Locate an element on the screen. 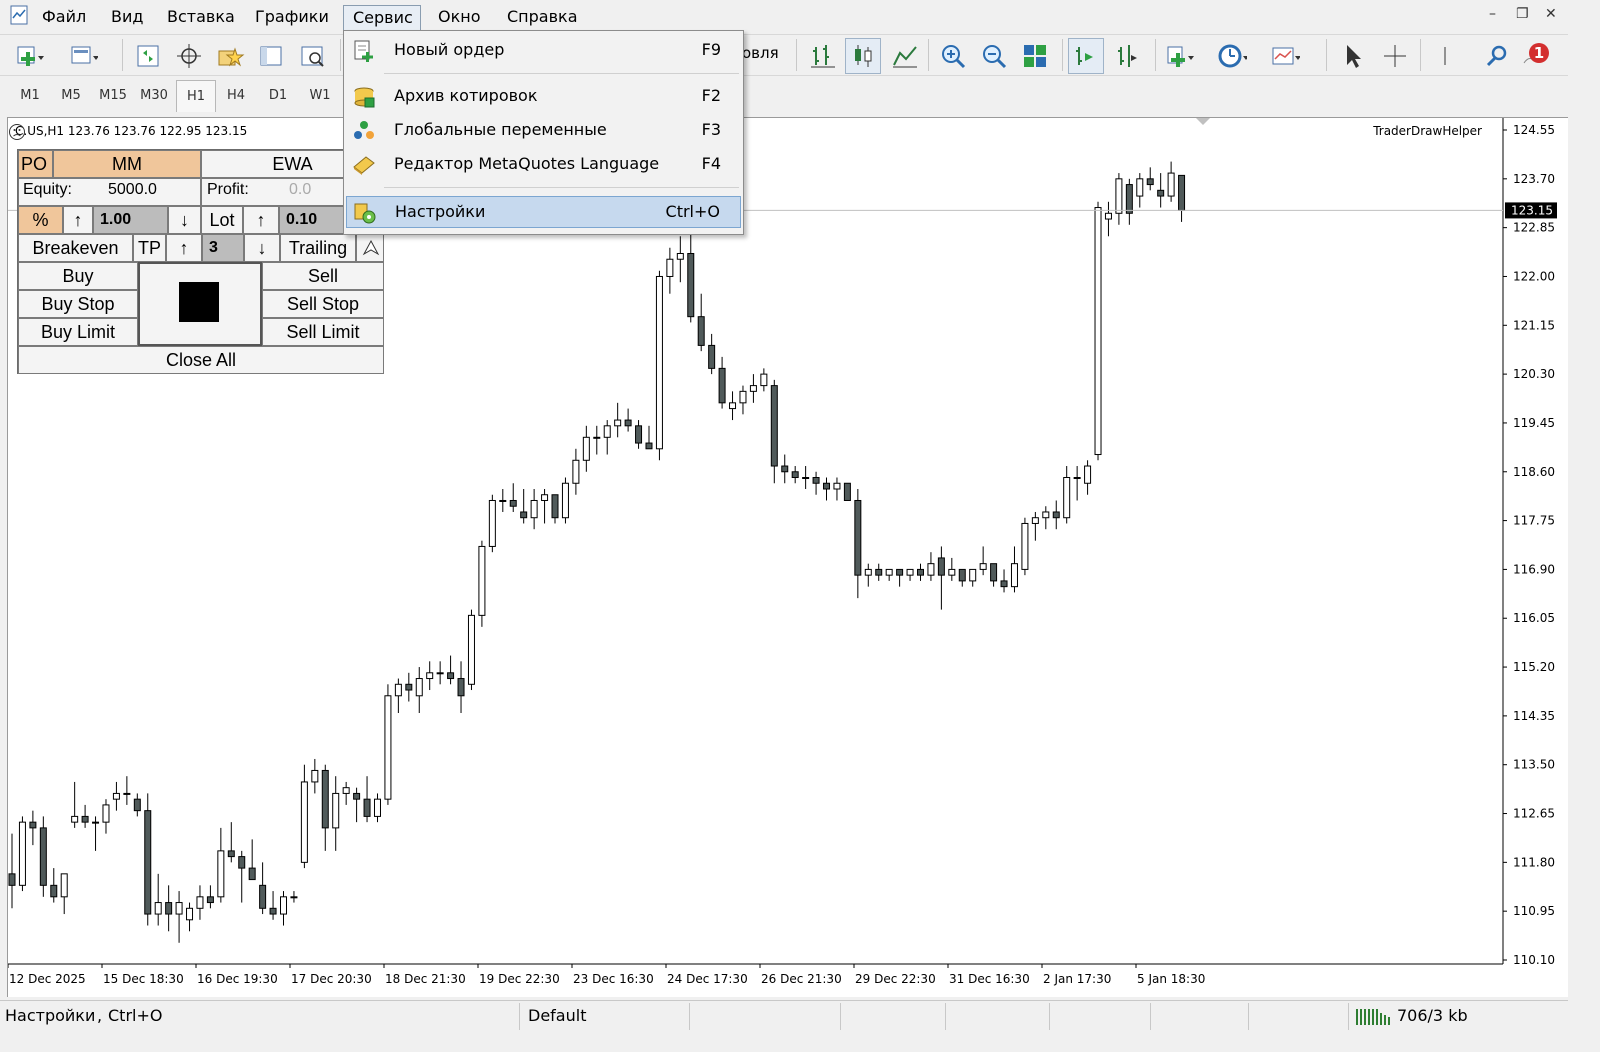 The height and width of the screenshot is (1052, 1600). menu-window: Окно is located at coordinates (459, 18).